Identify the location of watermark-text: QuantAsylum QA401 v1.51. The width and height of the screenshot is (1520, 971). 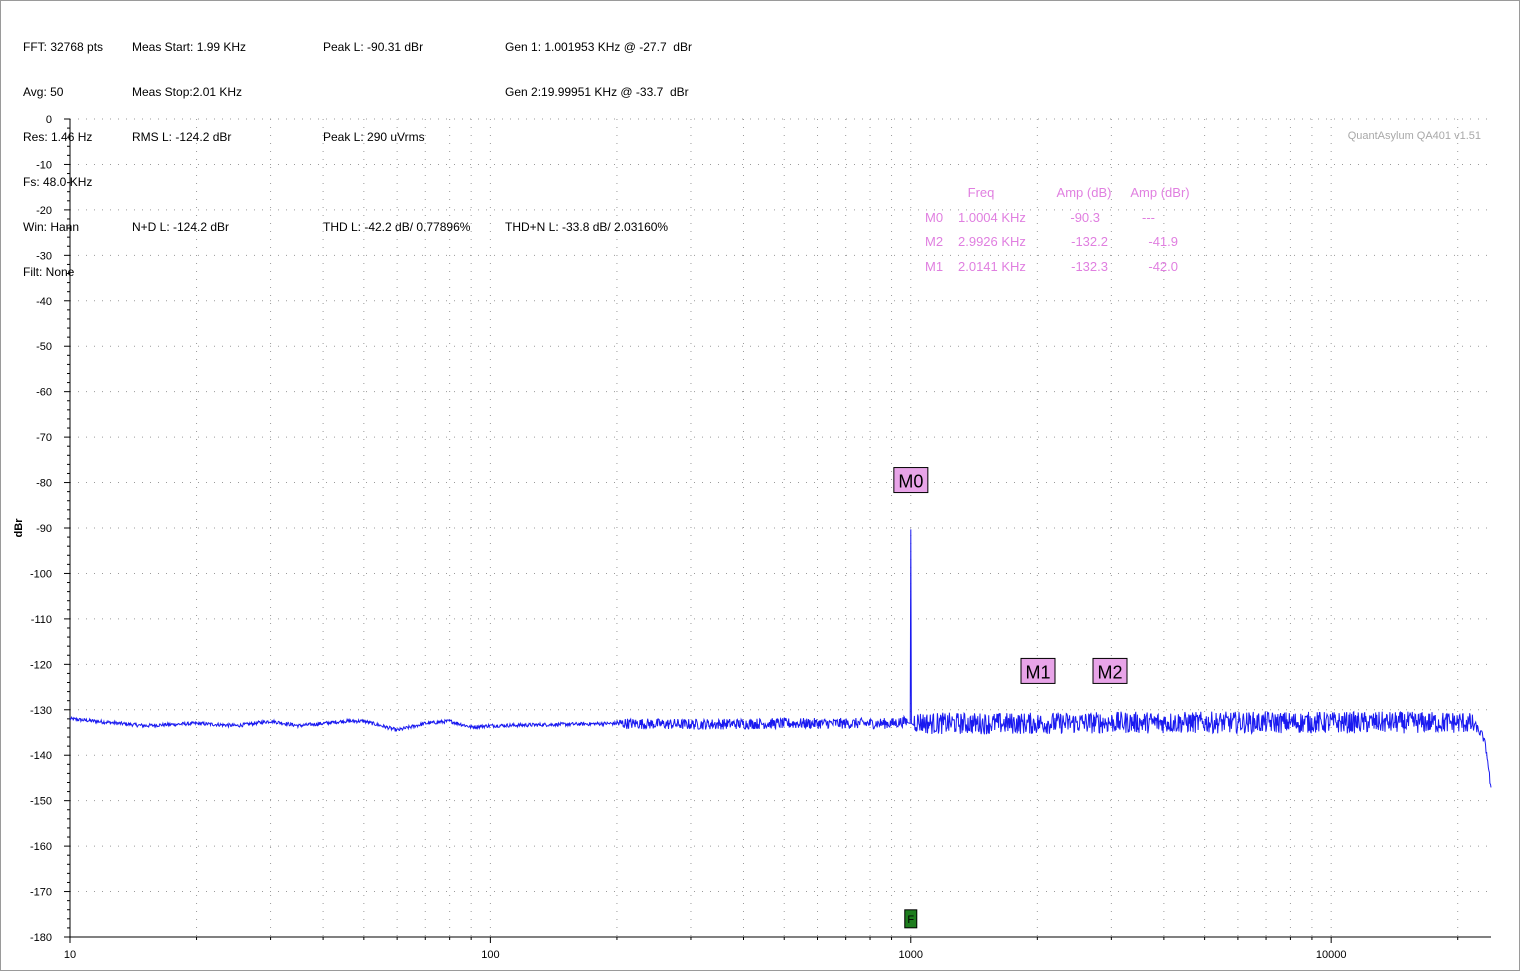
(1414, 136).